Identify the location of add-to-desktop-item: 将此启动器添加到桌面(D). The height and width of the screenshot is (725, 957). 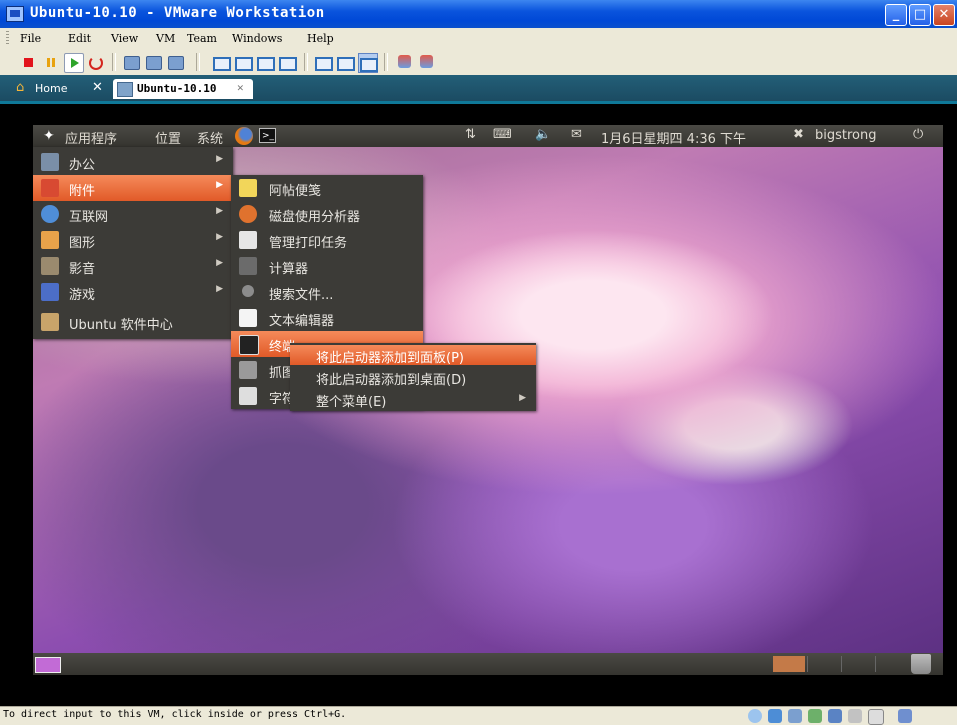
(413, 377).